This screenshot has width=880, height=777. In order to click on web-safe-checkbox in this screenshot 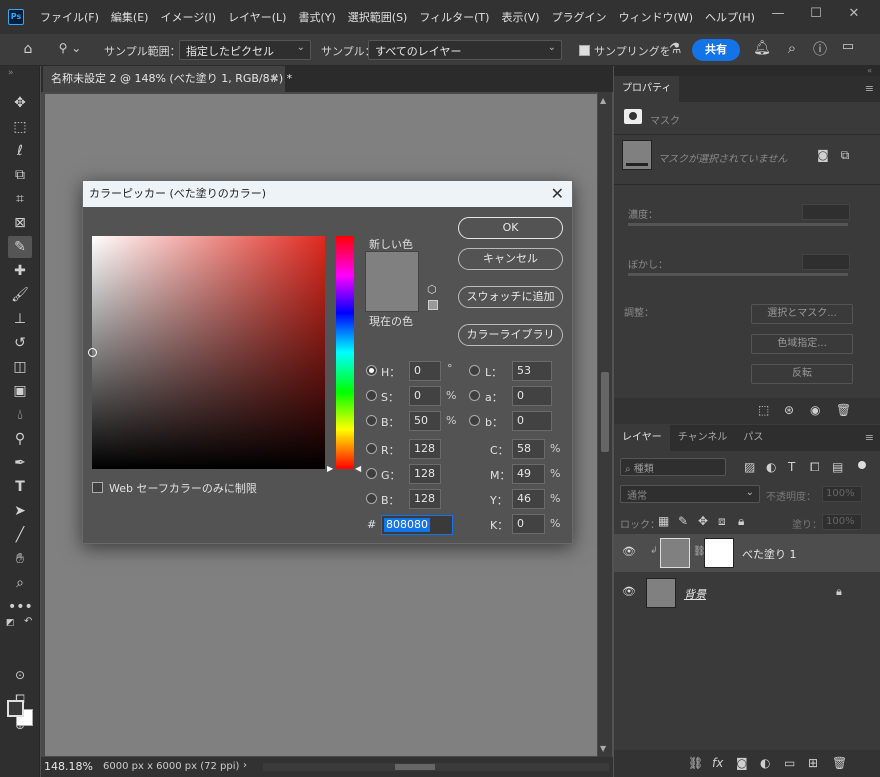, I will do `click(97, 487)`.